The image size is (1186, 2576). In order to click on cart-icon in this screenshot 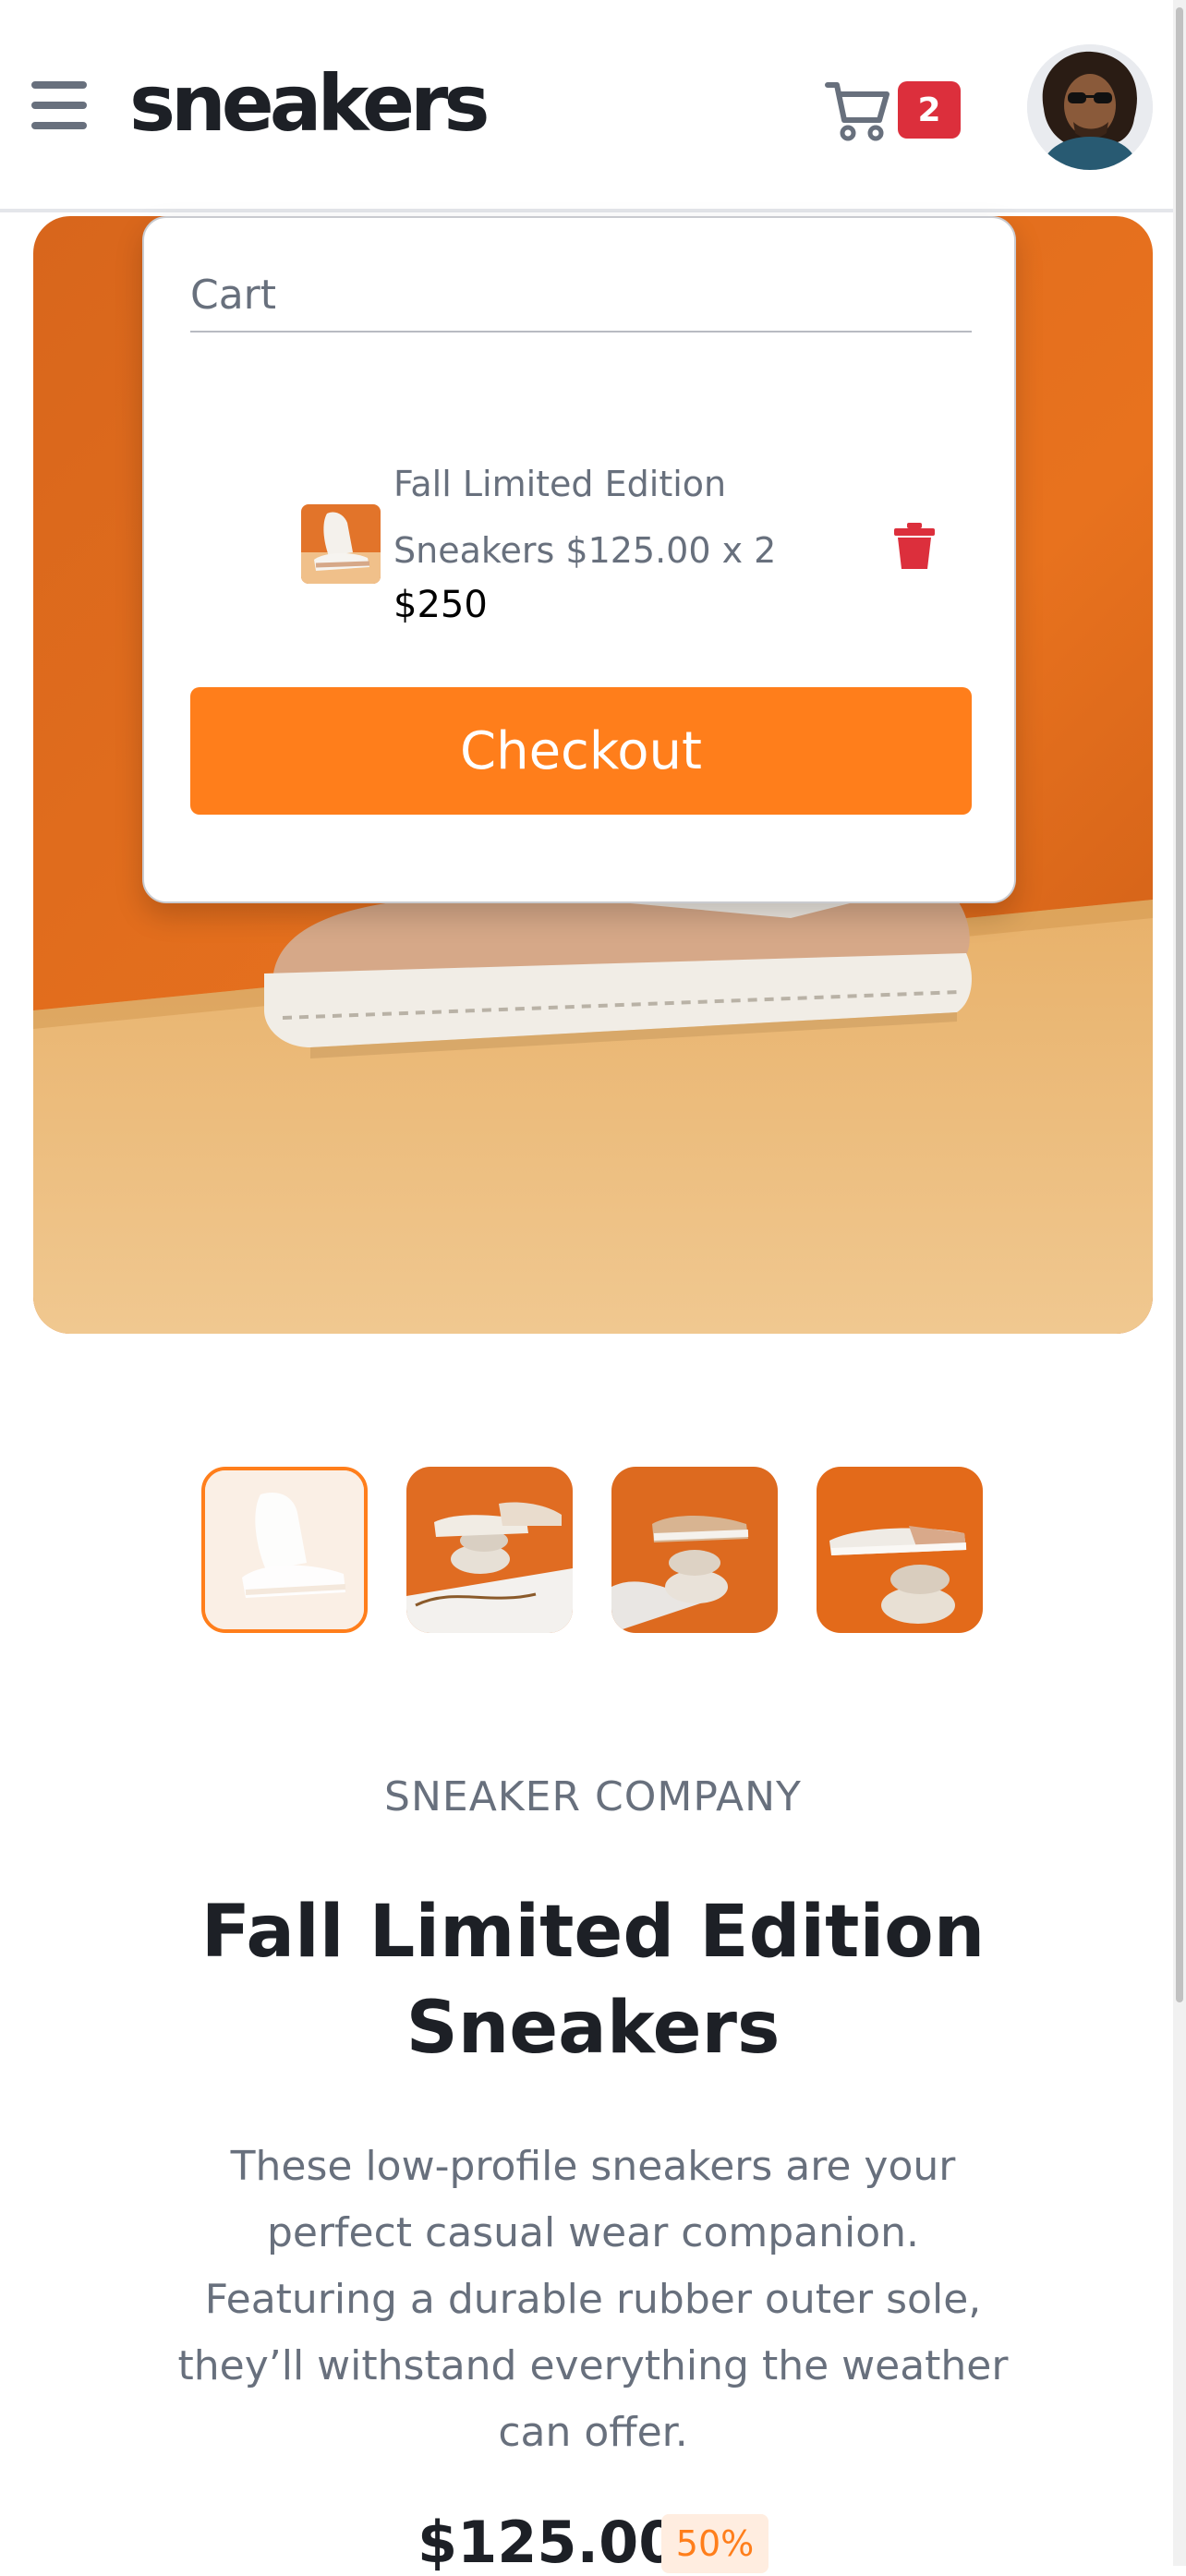, I will do `click(857, 110)`.